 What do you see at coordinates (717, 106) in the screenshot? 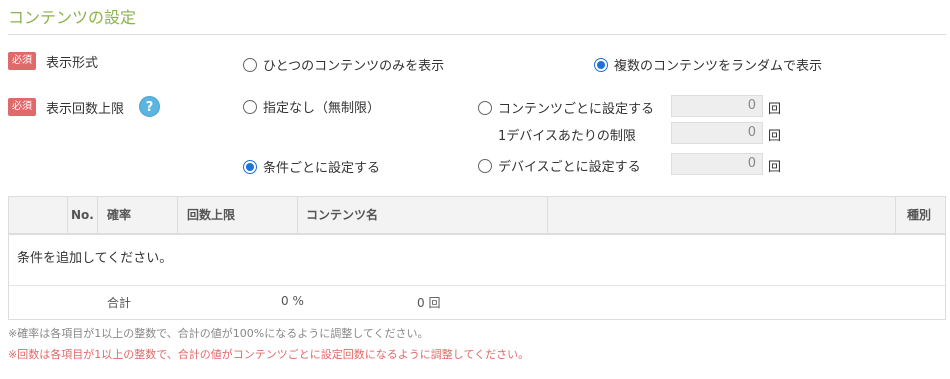
I see `per-content-limit-input: 0` at bounding box center [717, 106].